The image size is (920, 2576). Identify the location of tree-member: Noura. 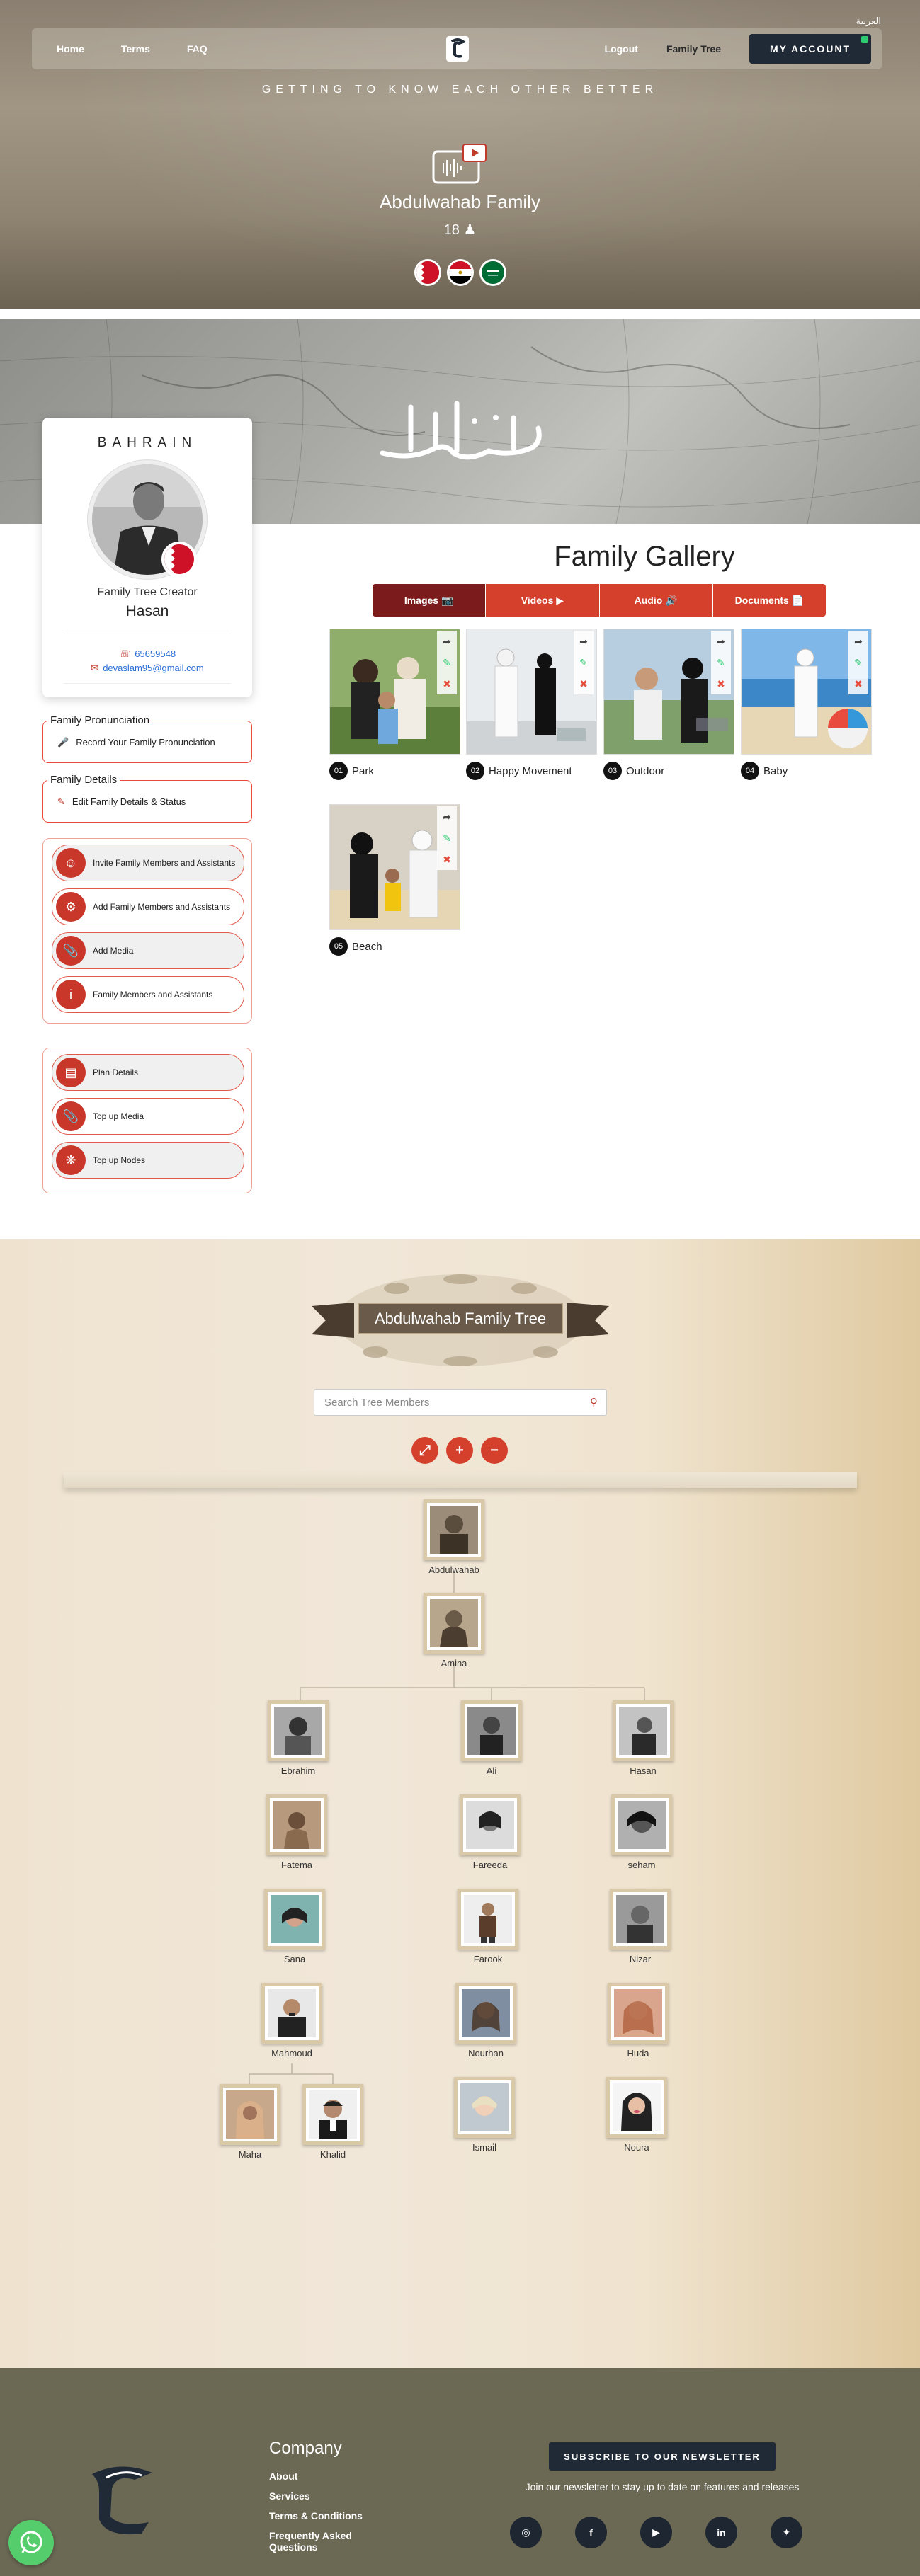
(636, 2115).